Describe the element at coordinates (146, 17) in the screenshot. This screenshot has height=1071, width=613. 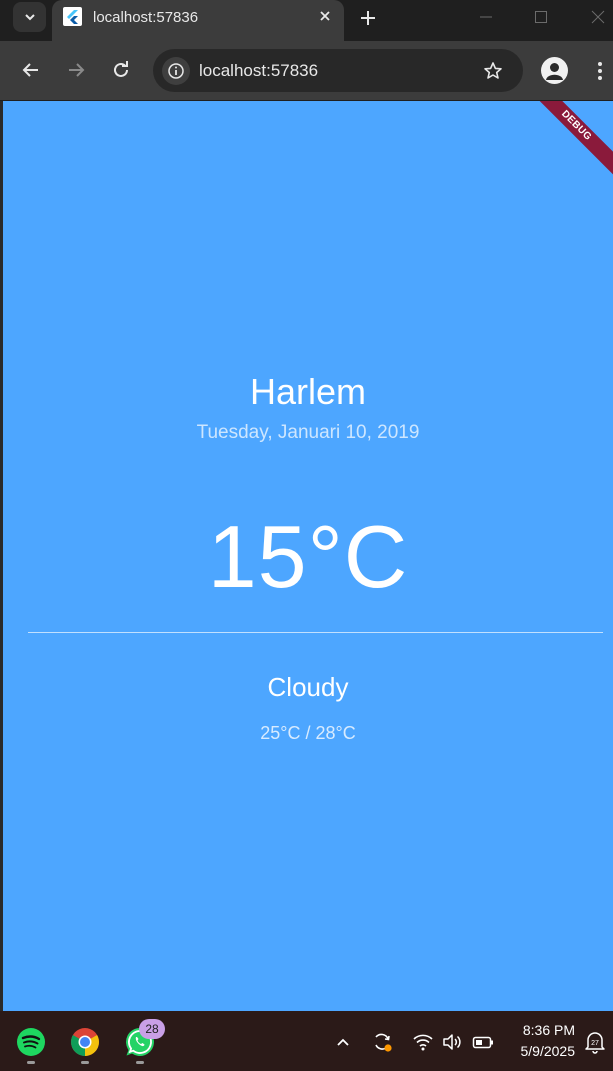
I see `tab-title: localhost:57836` at that location.